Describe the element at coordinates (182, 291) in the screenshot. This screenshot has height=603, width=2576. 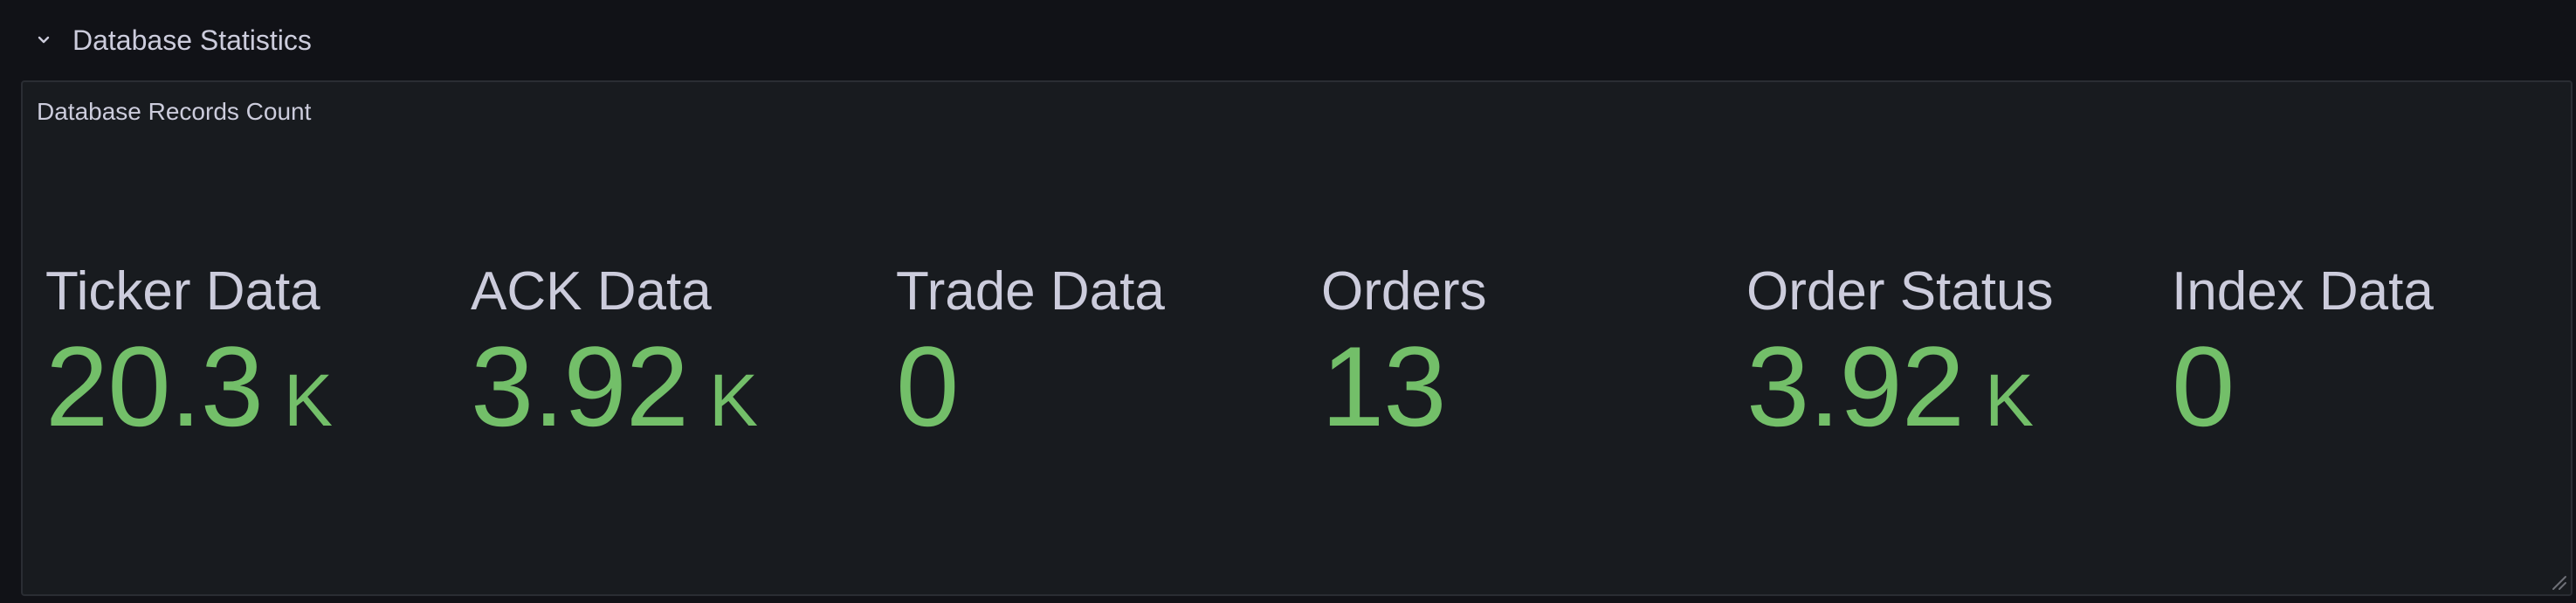
I see `stat-label: Ticker Data` at that location.